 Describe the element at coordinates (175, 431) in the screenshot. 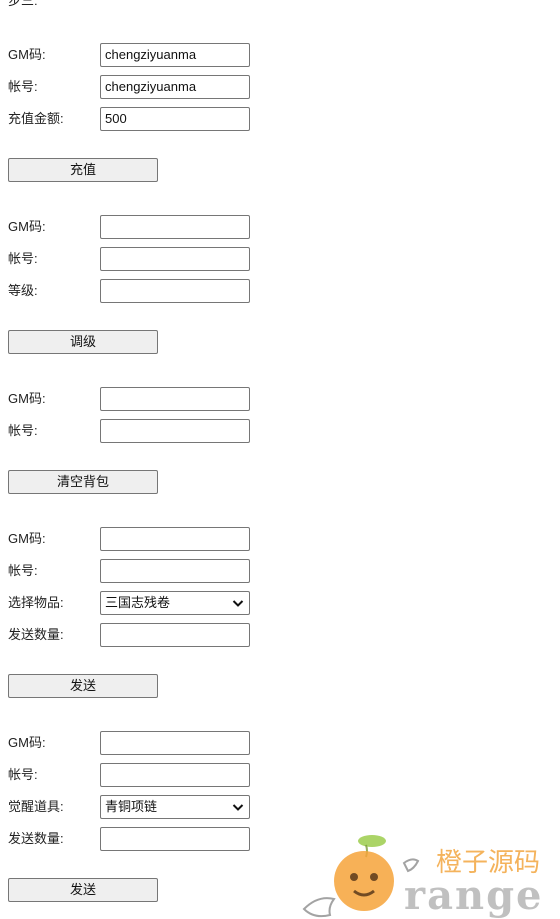

I see `clear-bag-account-input` at that location.